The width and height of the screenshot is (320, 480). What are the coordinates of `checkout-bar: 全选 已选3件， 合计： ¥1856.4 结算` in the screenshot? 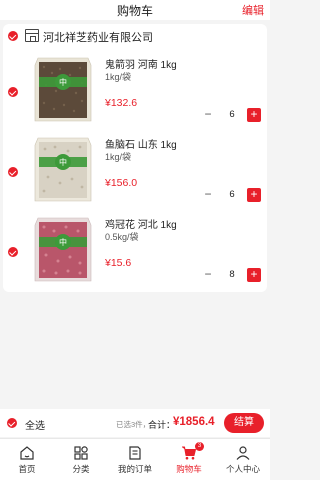 It's located at (135, 423).